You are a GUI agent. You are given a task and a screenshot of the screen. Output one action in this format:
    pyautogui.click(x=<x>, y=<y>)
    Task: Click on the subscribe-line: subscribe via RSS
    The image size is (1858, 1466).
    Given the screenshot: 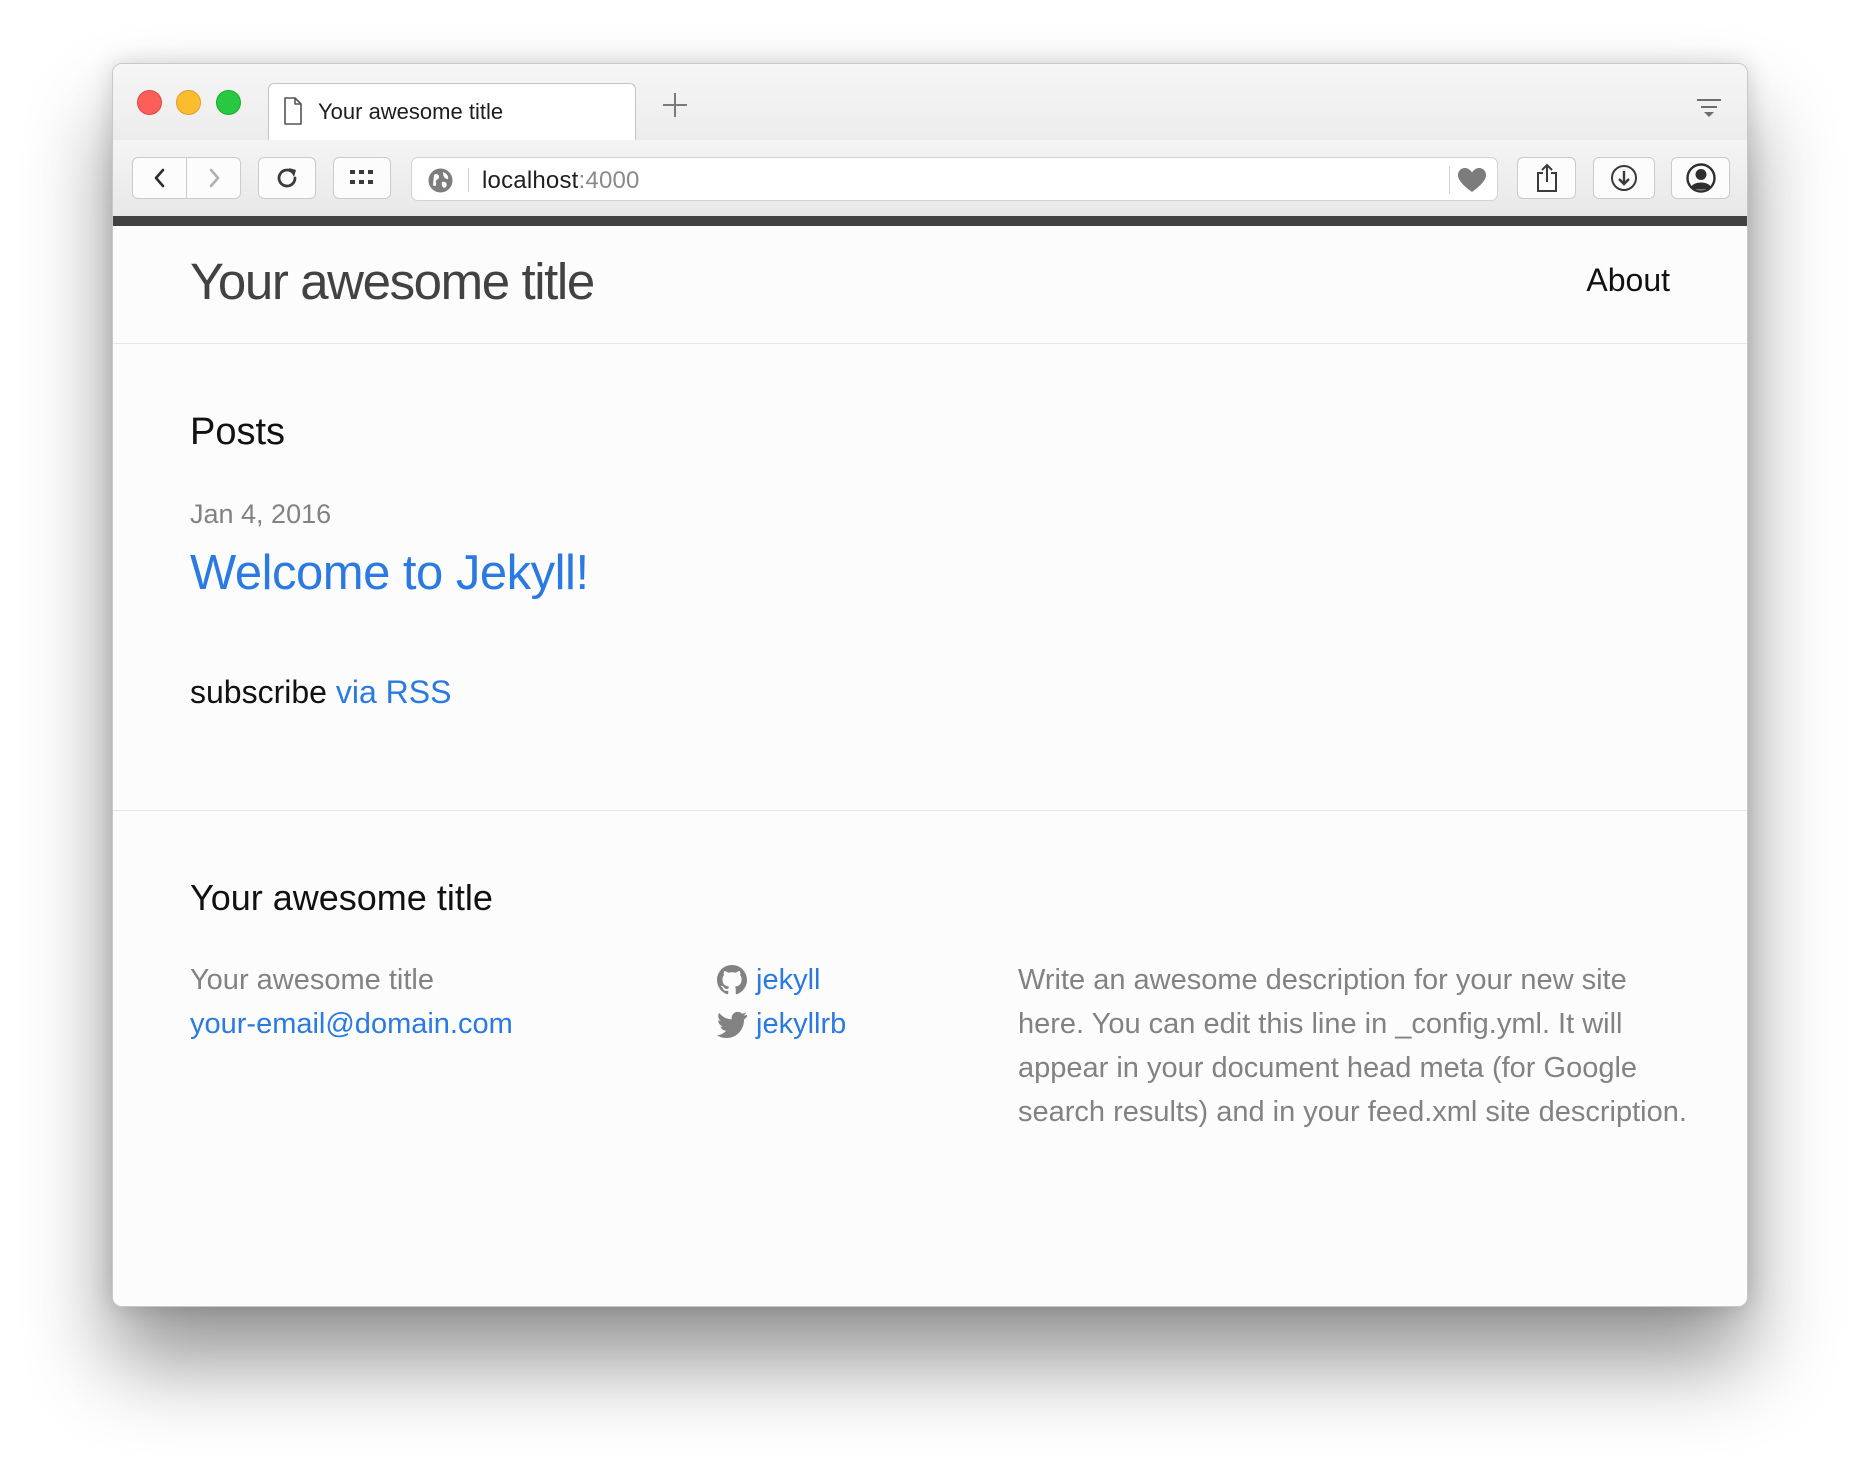 What is the action you would take?
    pyautogui.click(x=320, y=692)
    